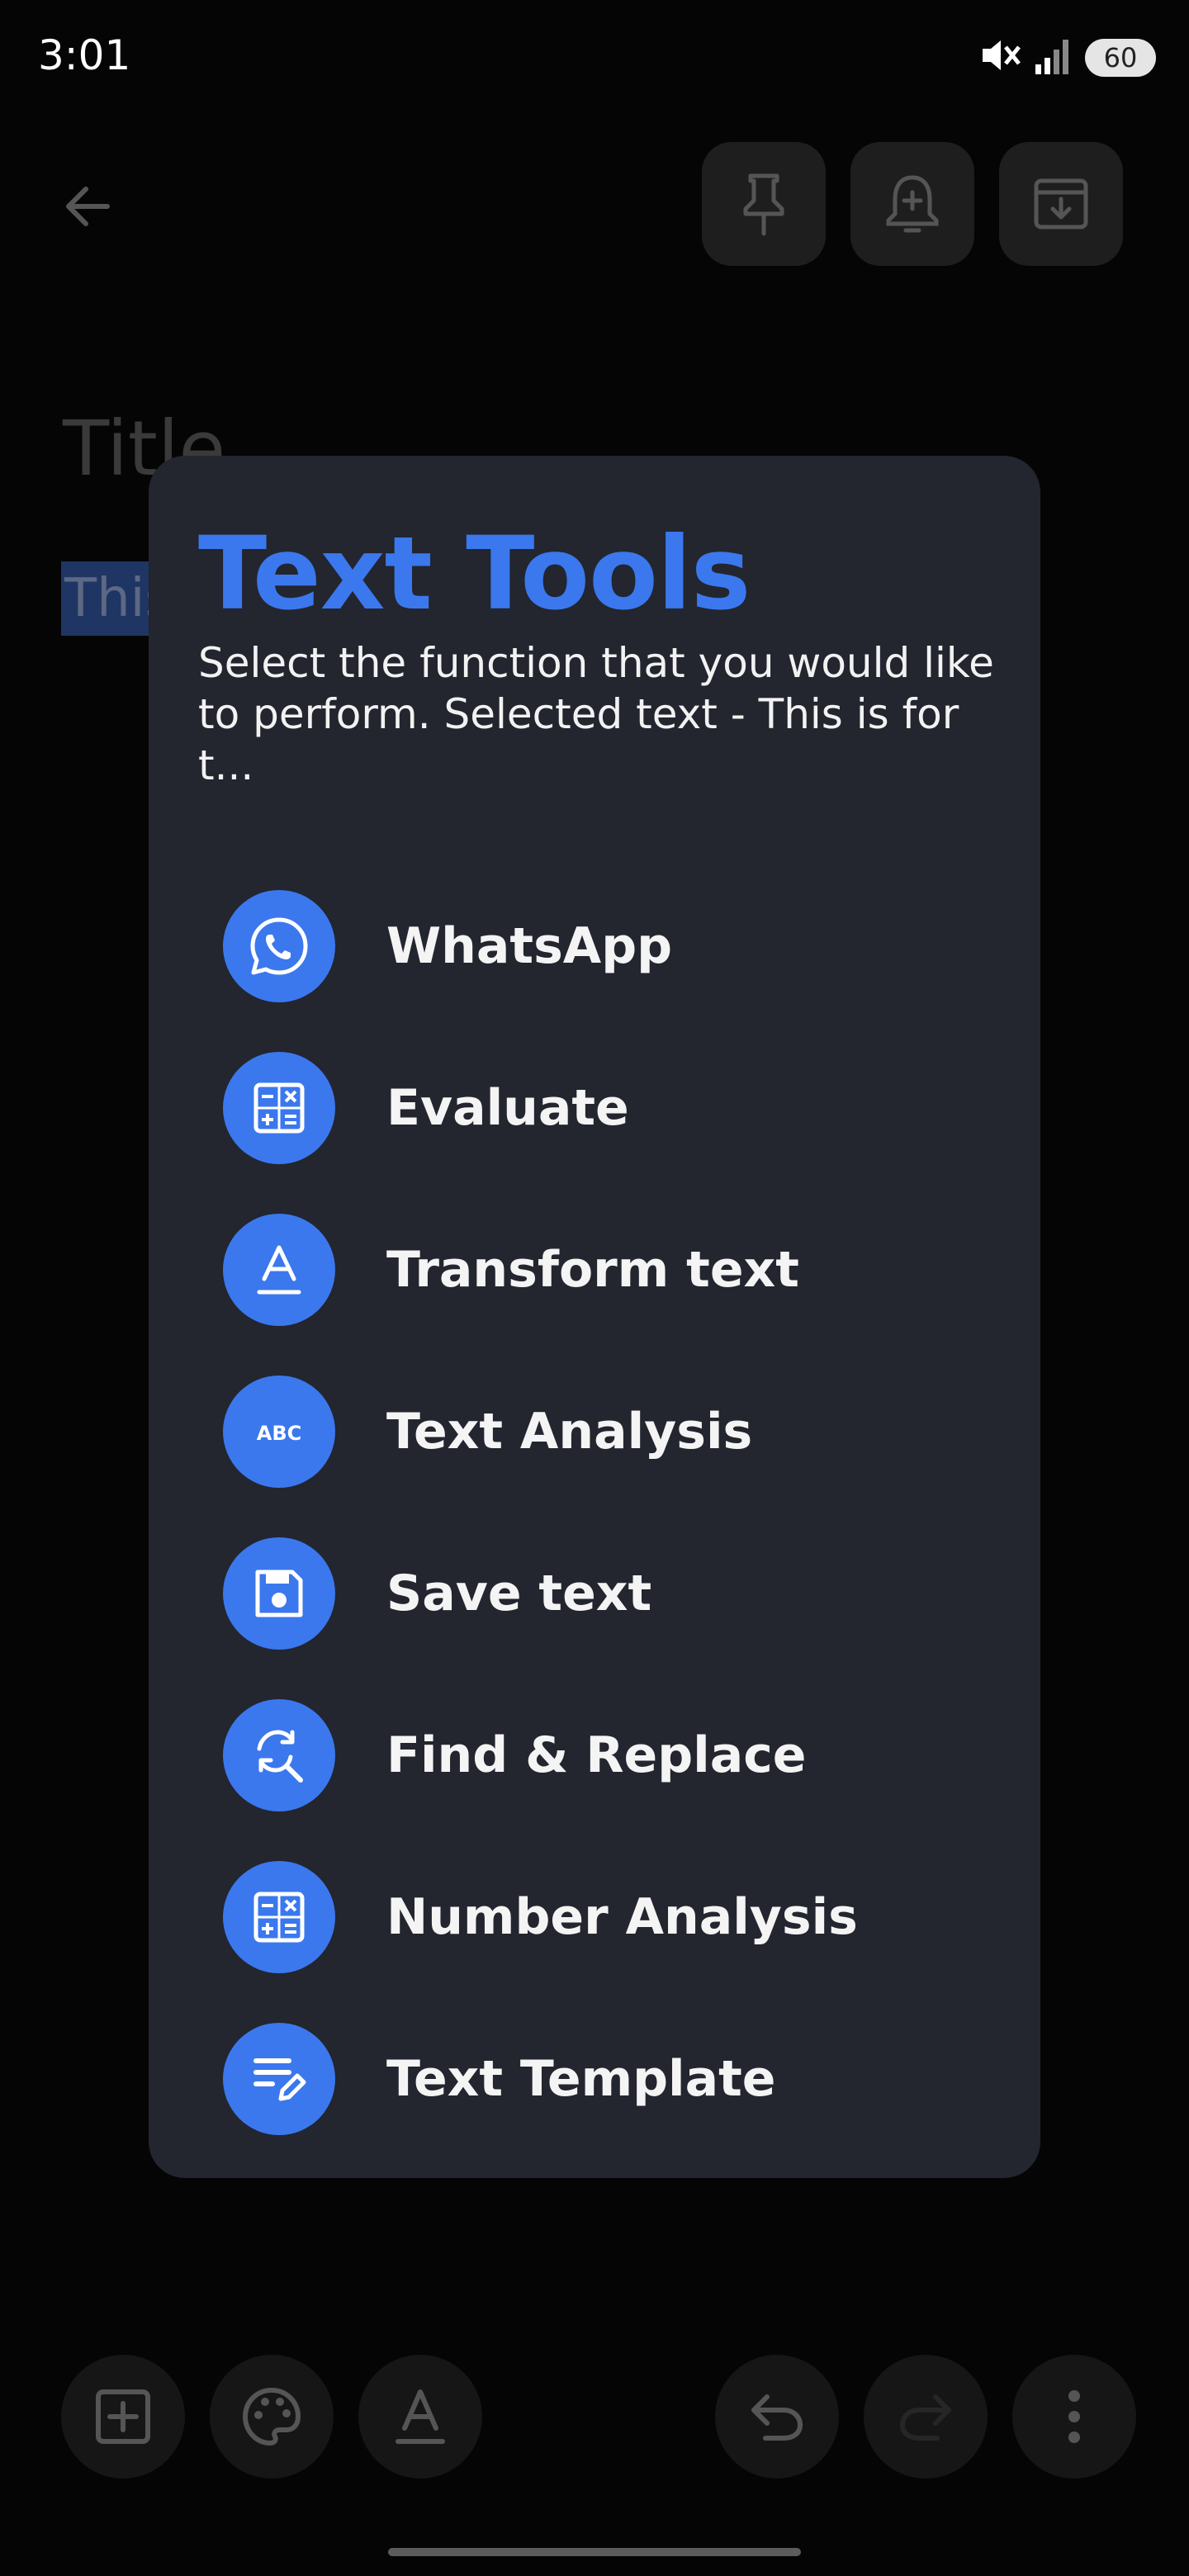  I want to click on tool-item-transform-text: Transform text, so click(619, 1270).